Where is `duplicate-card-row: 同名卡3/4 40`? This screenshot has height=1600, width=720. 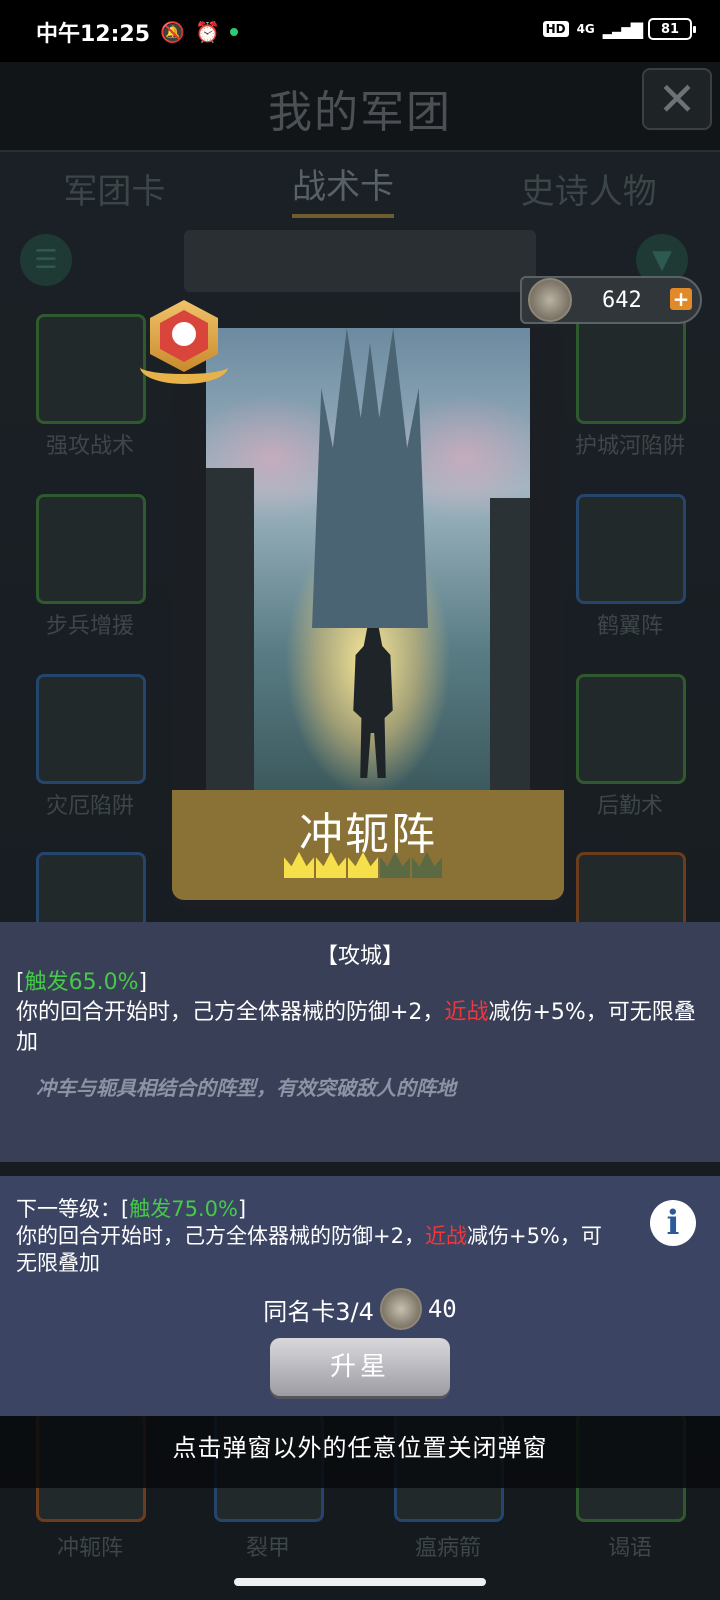
duplicate-card-row: 同名卡3/4 40 is located at coordinates (360, 1309).